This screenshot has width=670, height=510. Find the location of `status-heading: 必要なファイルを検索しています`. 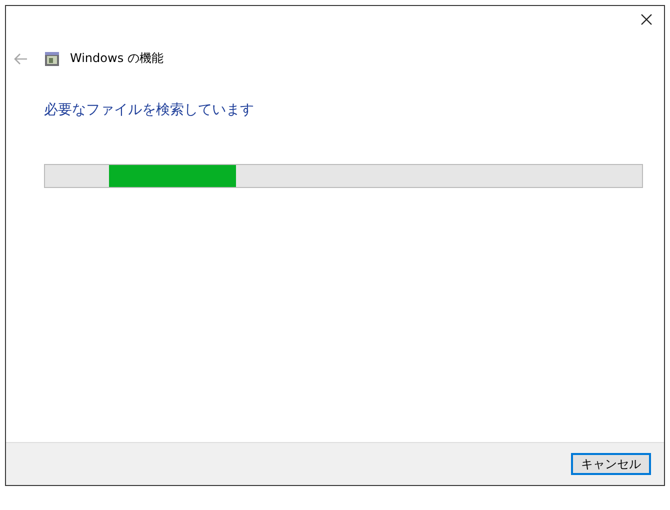

status-heading: 必要なファイルを検索しています is located at coordinates (149, 110).